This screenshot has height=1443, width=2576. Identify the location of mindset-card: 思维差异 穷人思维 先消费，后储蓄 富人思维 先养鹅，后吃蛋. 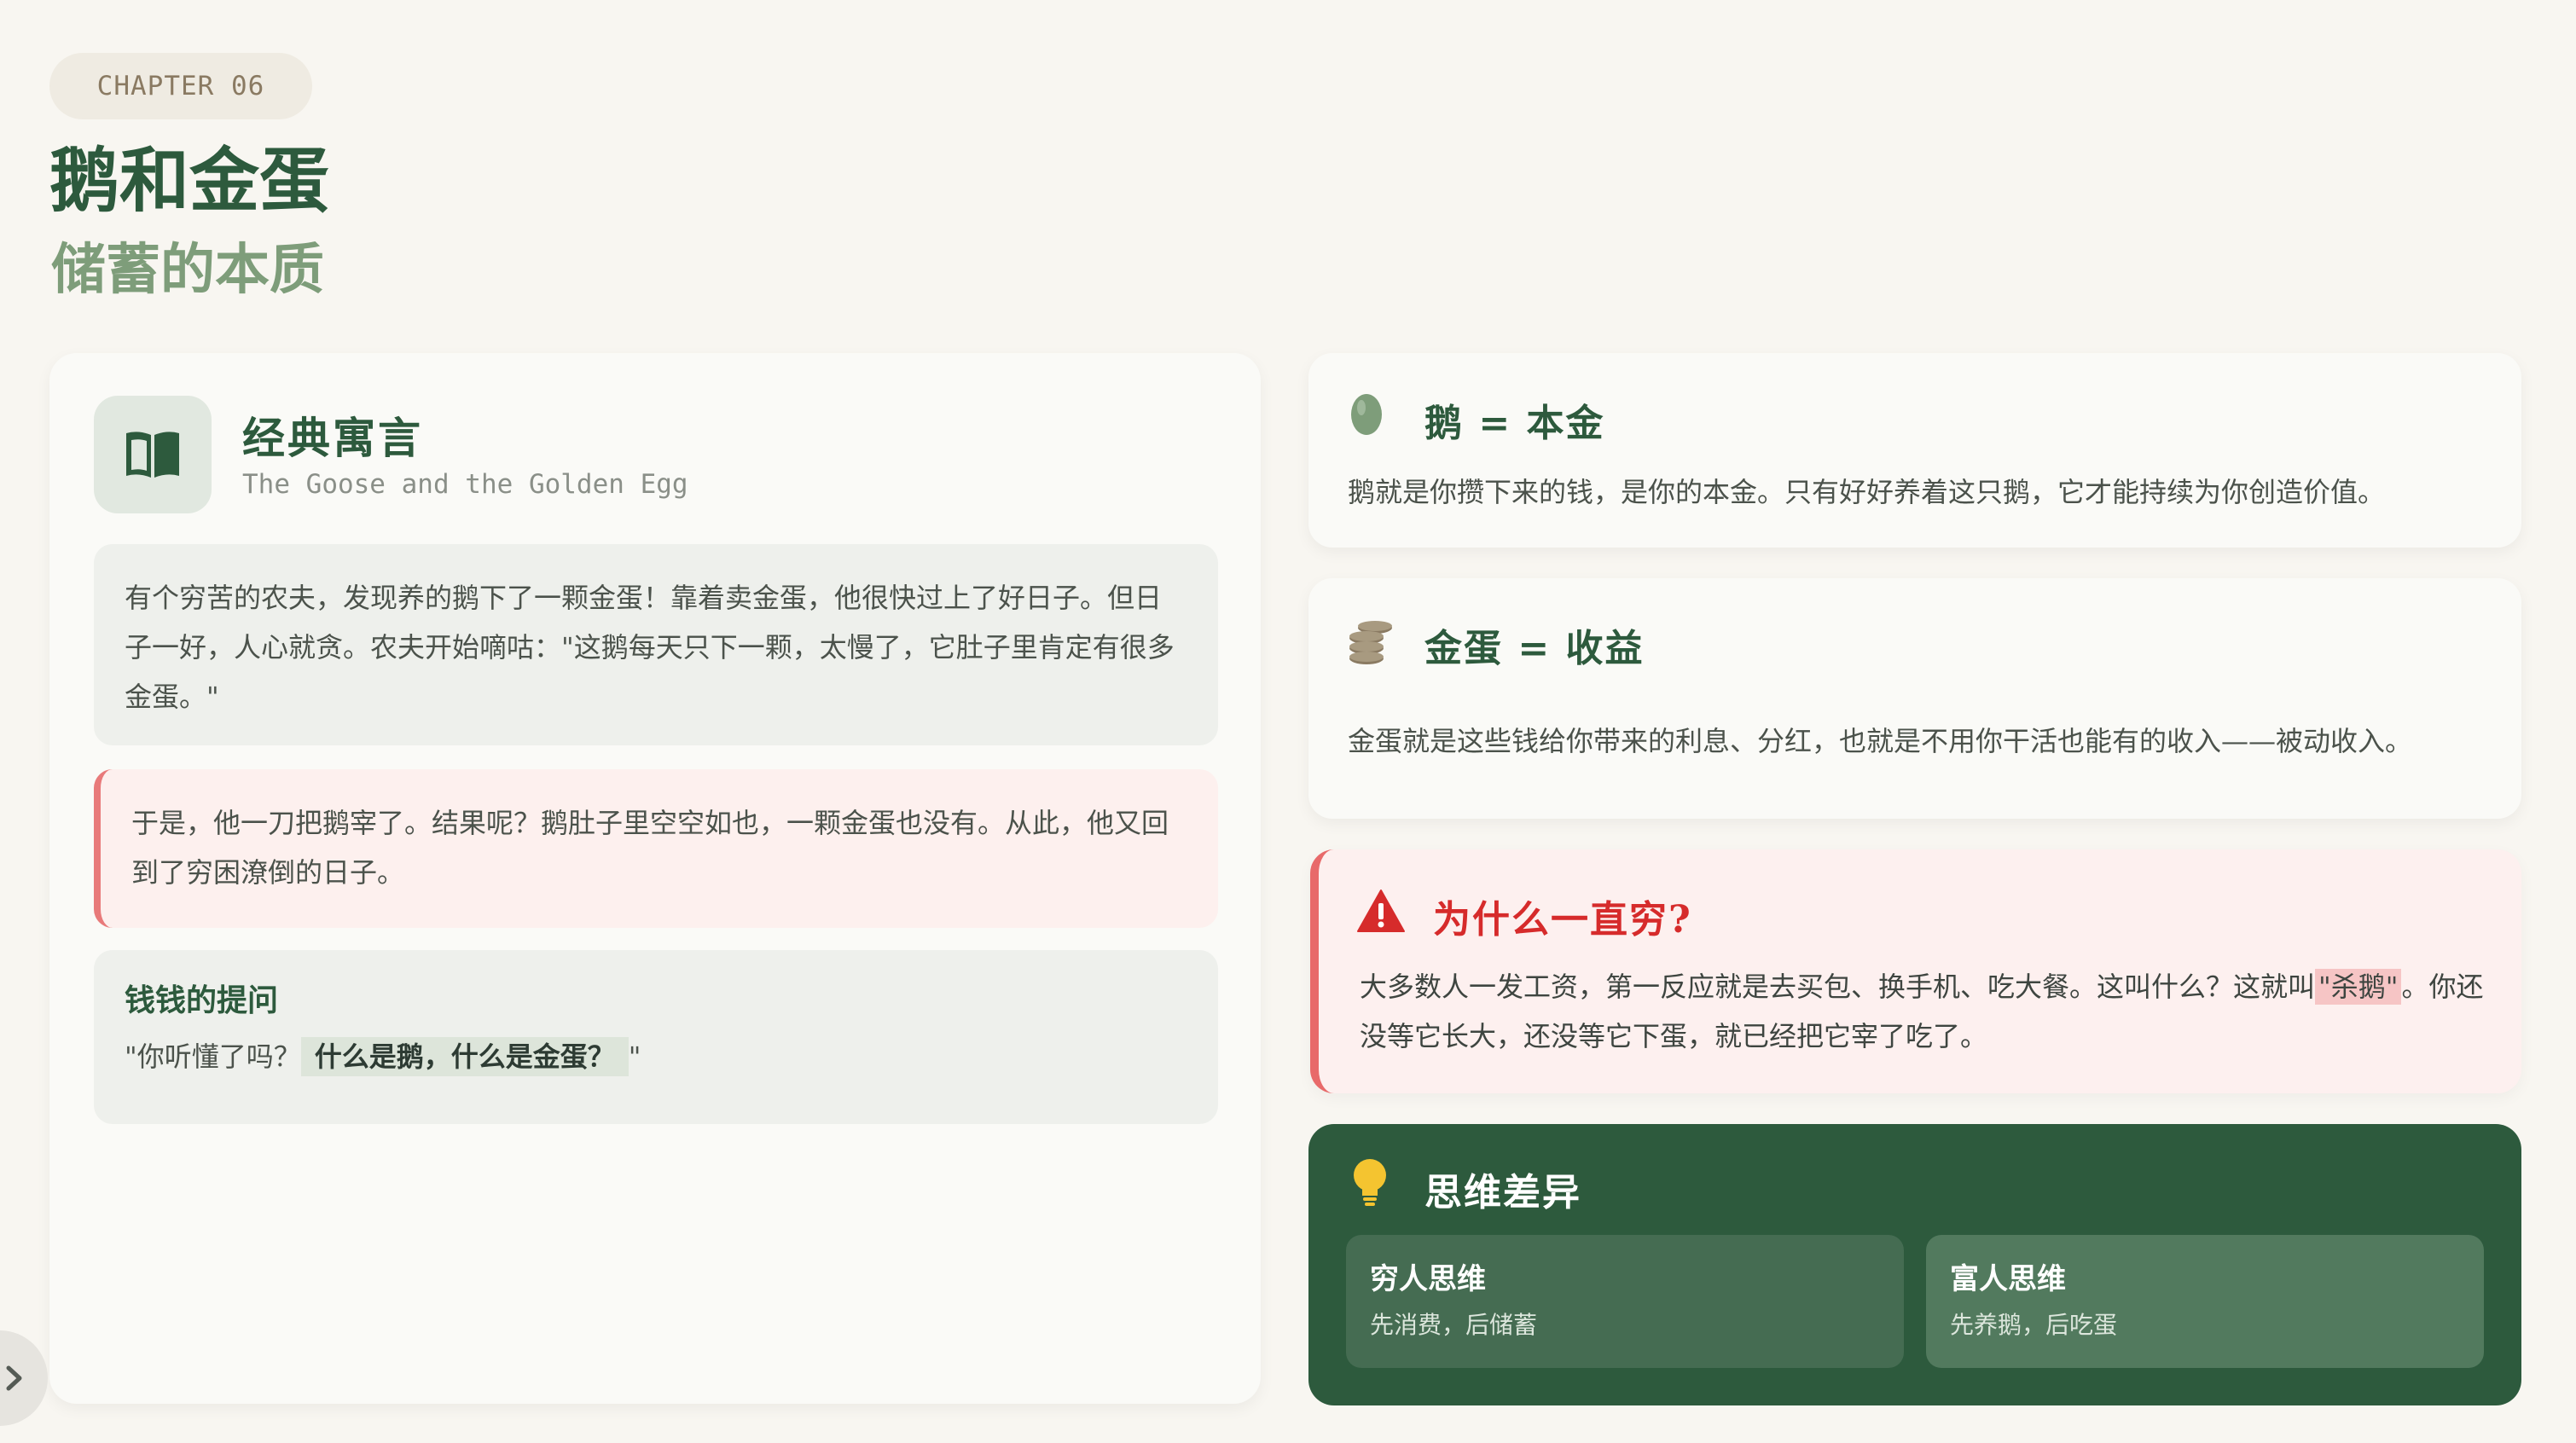
(1914, 1264).